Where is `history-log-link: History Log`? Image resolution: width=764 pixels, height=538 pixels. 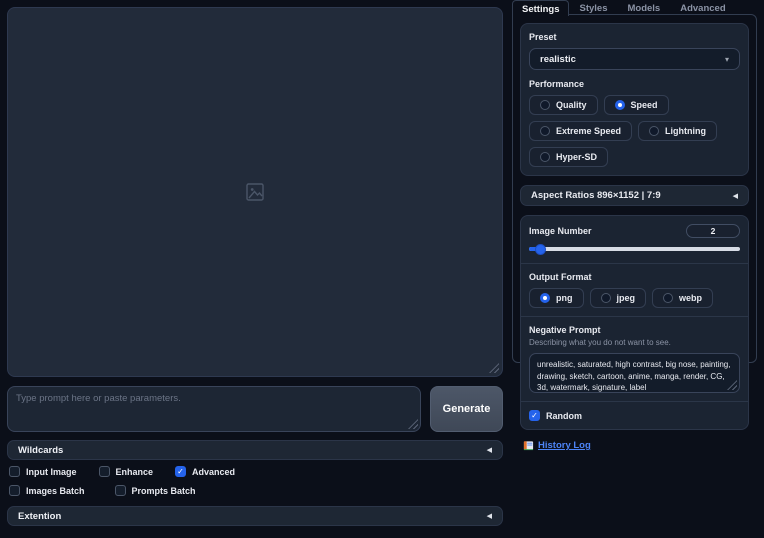 history-log-link: History Log is located at coordinates (564, 445).